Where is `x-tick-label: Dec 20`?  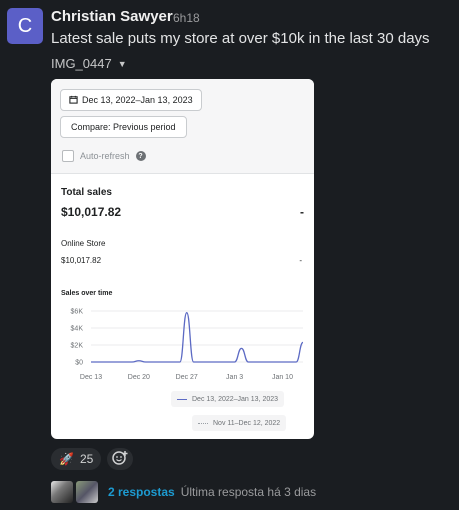 x-tick-label: Dec 20 is located at coordinates (139, 377).